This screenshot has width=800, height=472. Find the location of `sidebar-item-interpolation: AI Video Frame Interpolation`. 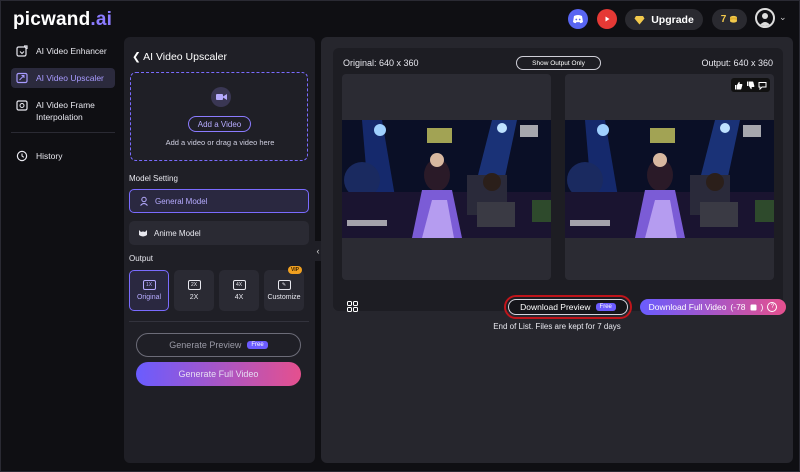

sidebar-item-interpolation: AI Video Frame Interpolation is located at coordinates (63, 111).